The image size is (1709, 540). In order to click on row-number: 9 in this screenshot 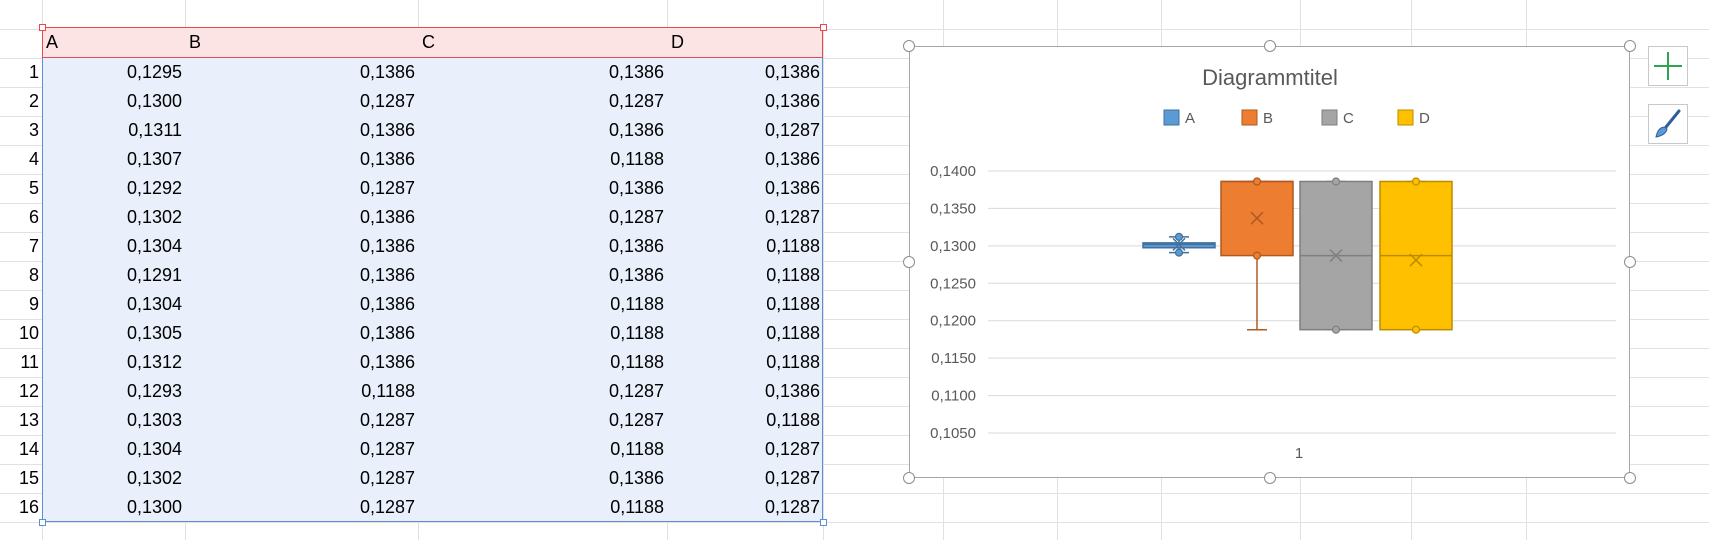, I will do `click(21, 304)`.